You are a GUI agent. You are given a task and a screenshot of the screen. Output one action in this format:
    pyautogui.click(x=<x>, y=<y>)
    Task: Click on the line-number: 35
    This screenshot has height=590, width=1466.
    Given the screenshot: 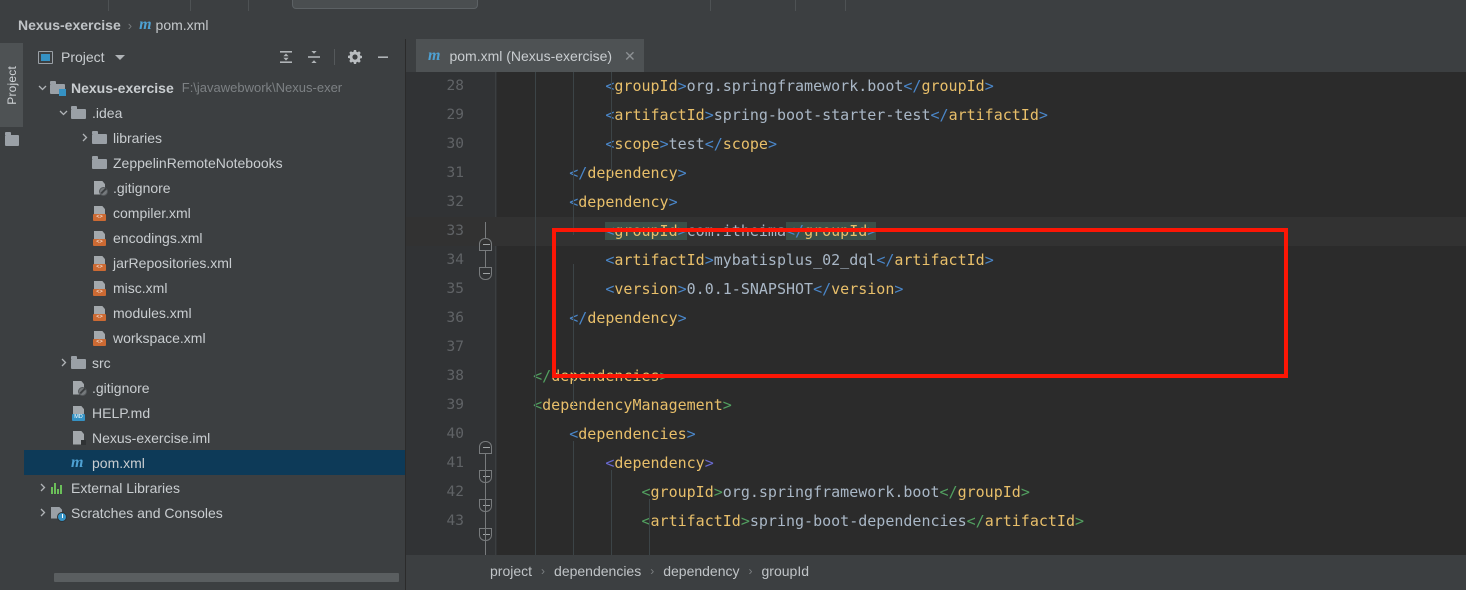 What is the action you would take?
    pyautogui.click(x=455, y=289)
    